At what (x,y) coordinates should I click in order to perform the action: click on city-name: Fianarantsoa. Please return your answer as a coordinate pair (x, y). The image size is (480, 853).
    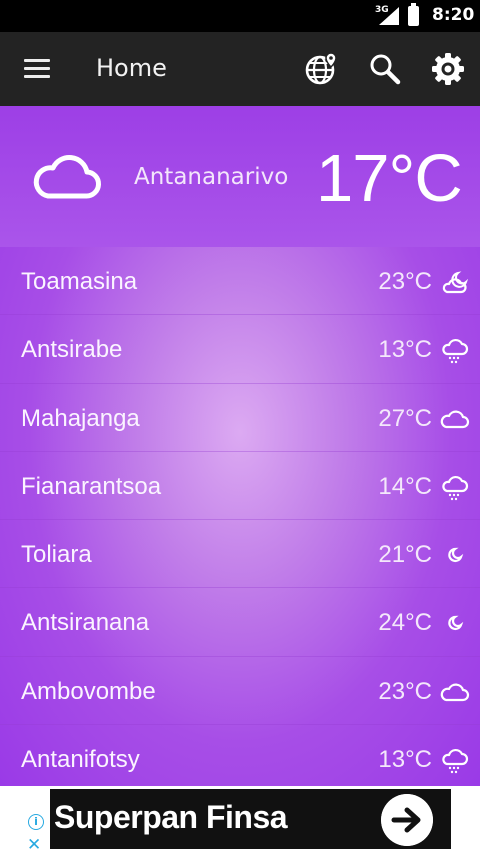
    Looking at the image, I should click on (91, 486).